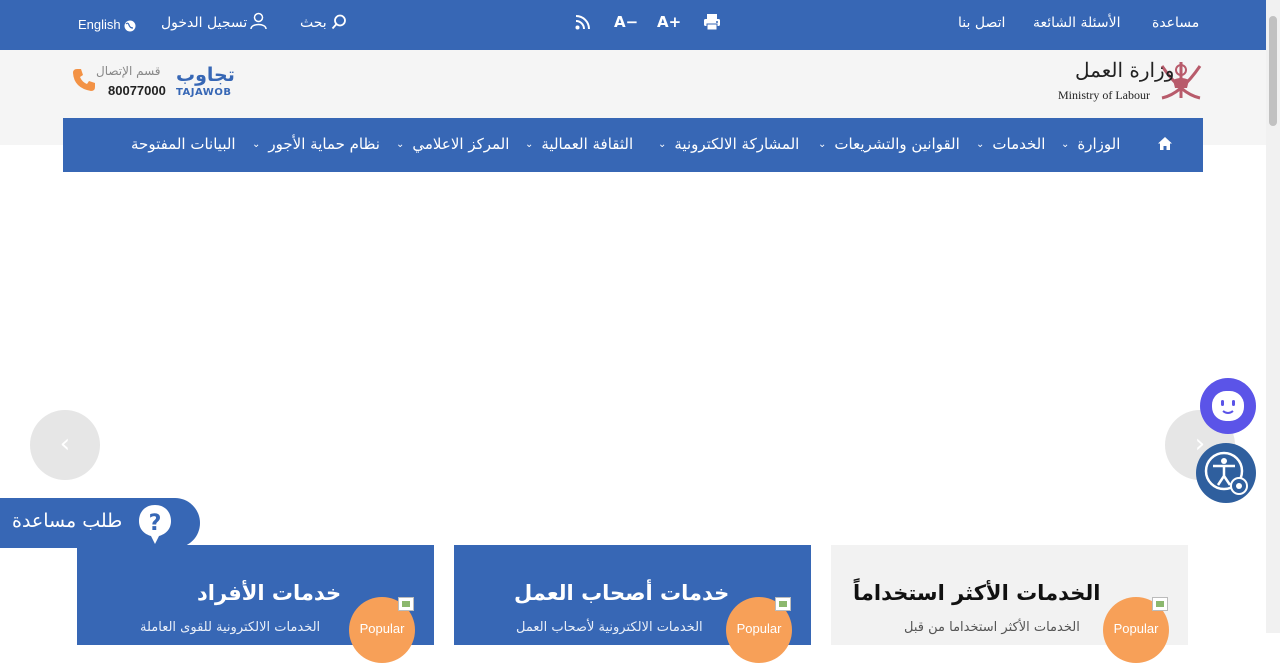 The width and height of the screenshot is (1280, 663). What do you see at coordinates (1090, 145) in the screenshot?
I see `nav-item-ministry: الوزارة⌄` at bounding box center [1090, 145].